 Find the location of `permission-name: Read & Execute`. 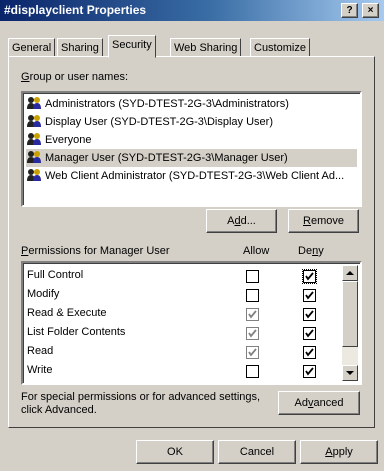

permission-name: Read & Execute is located at coordinates (67, 313).